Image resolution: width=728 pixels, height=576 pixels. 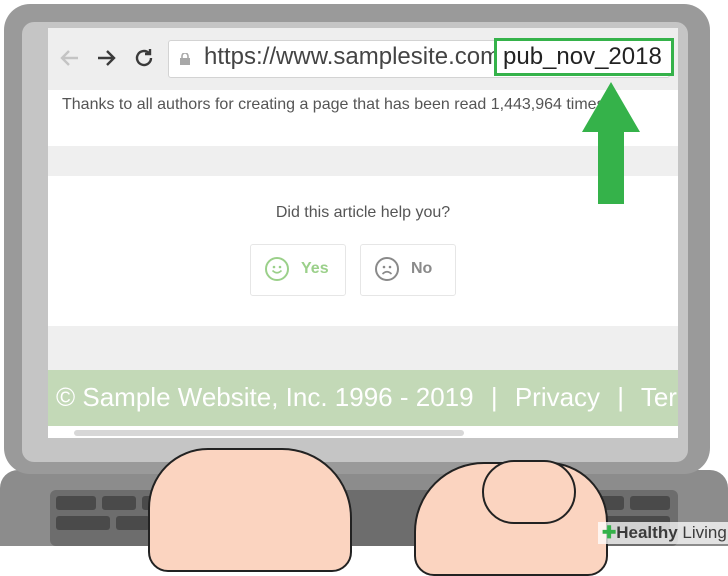 I want to click on back-arrow-icon, so click(x=70, y=58).